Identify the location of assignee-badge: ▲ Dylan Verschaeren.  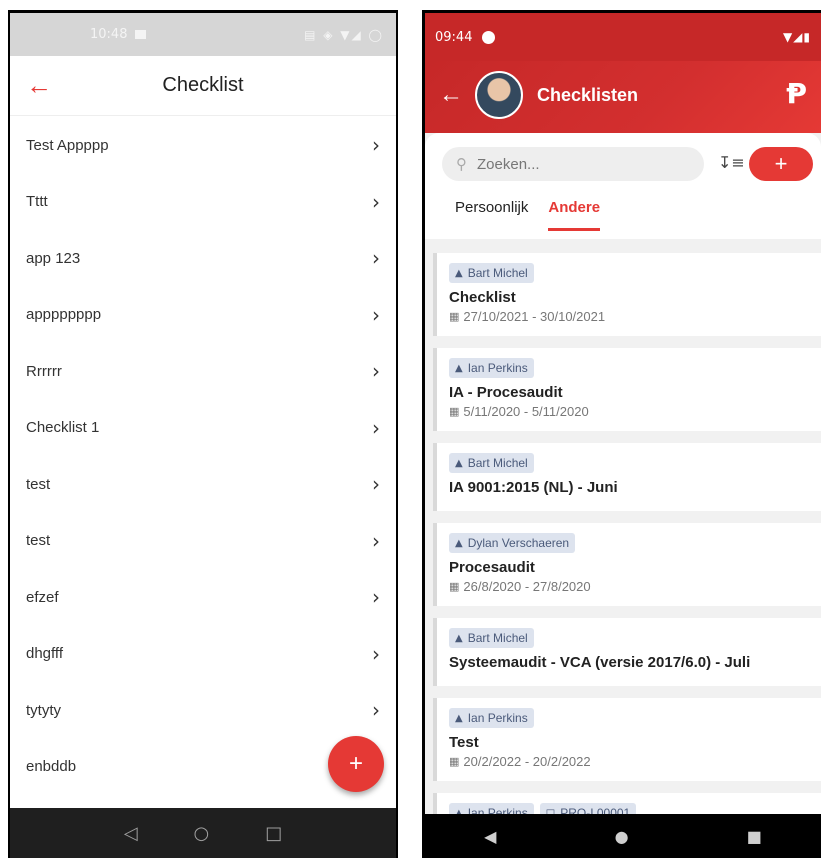
(512, 543).